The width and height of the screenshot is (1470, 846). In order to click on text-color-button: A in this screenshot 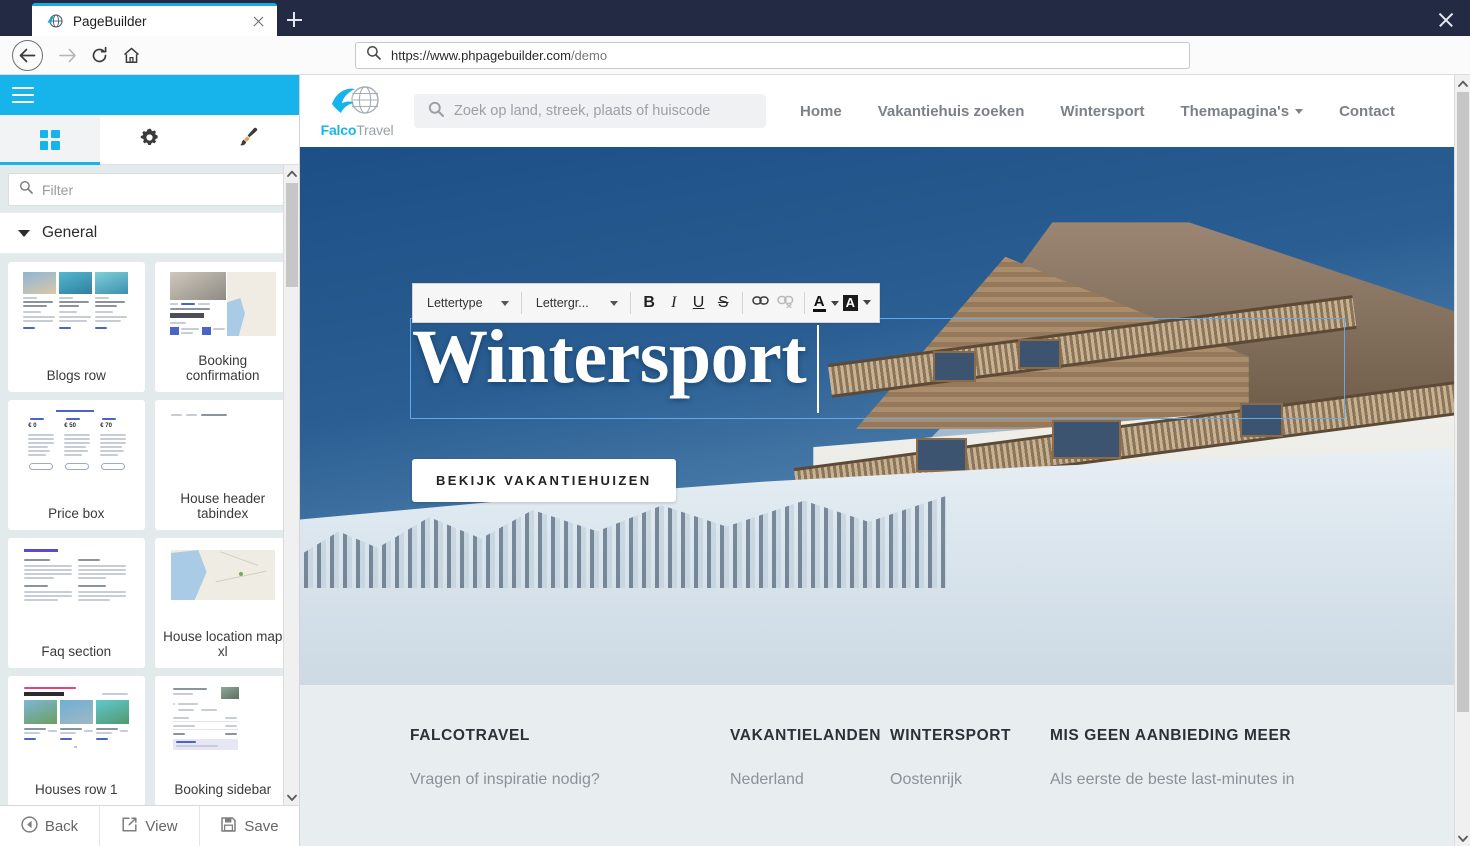, I will do `click(826, 303)`.